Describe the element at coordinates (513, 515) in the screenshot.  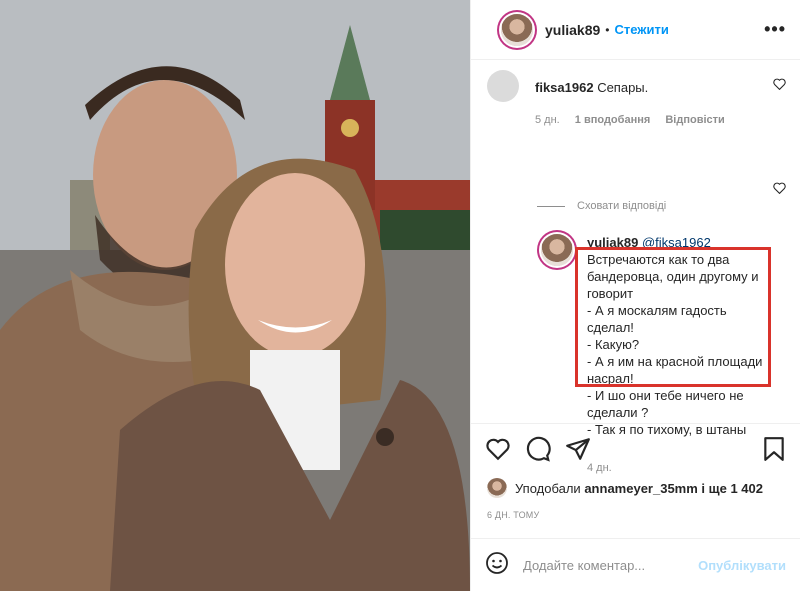
I see `post-timestamp: 6 ДН. ТОМУ` at that location.